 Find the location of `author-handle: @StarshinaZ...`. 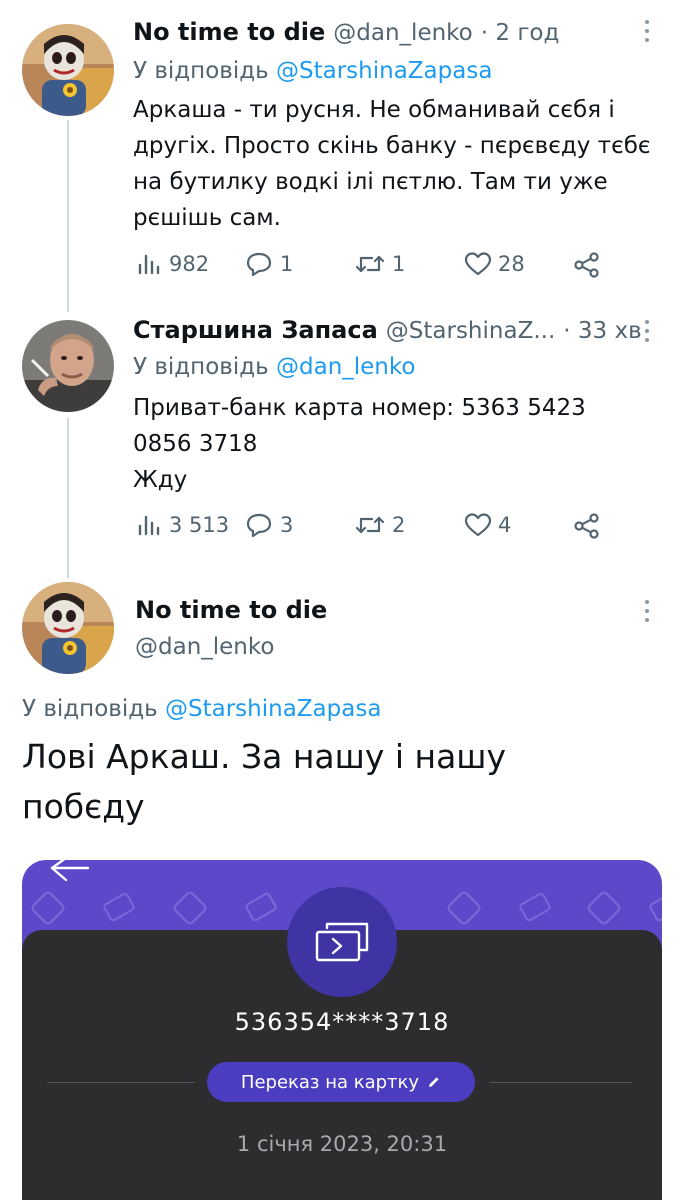

author-handle: @StarshinaZ... is located at coordinates (470, 331).